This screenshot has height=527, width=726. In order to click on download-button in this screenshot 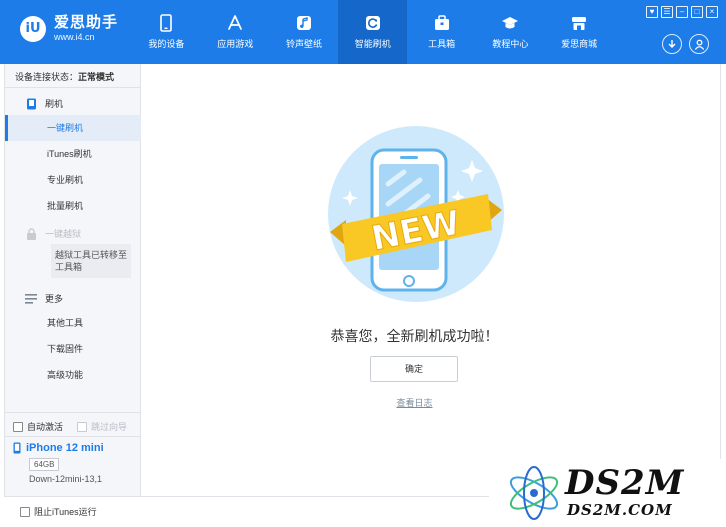, I will do `click(672, 44)`.